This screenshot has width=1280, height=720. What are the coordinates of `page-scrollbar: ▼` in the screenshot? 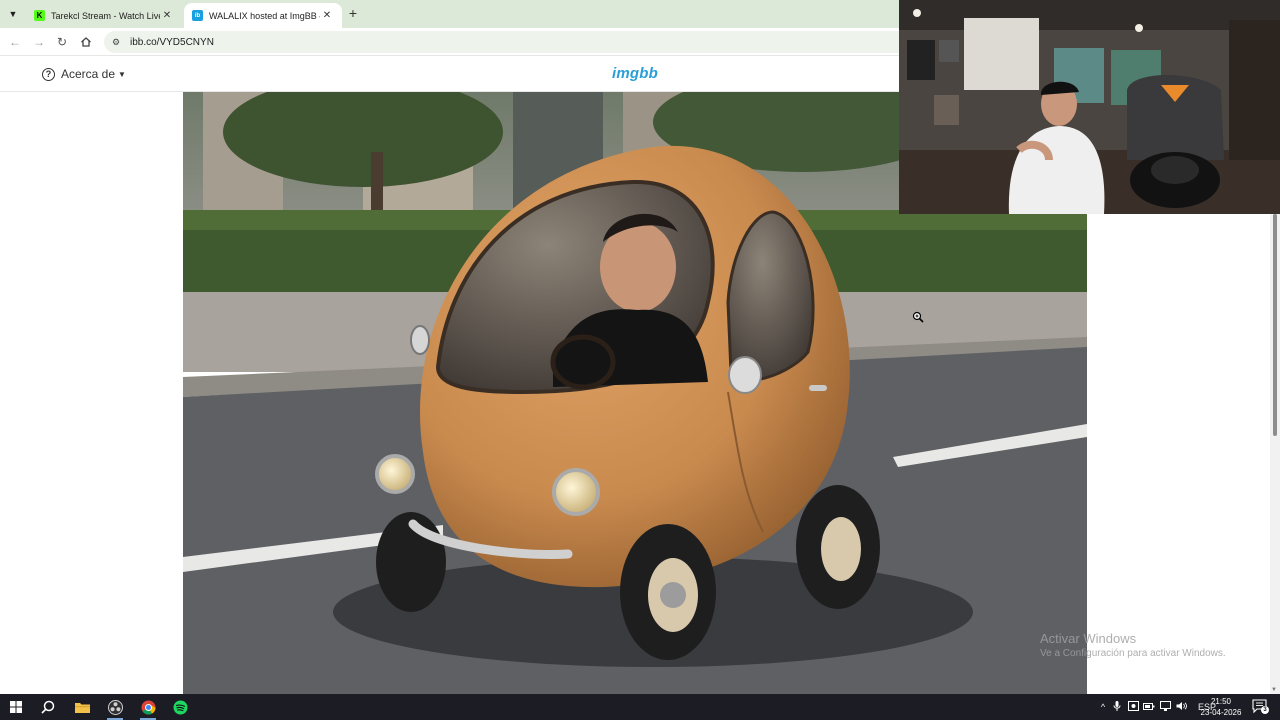 It's located at (1275, 454).